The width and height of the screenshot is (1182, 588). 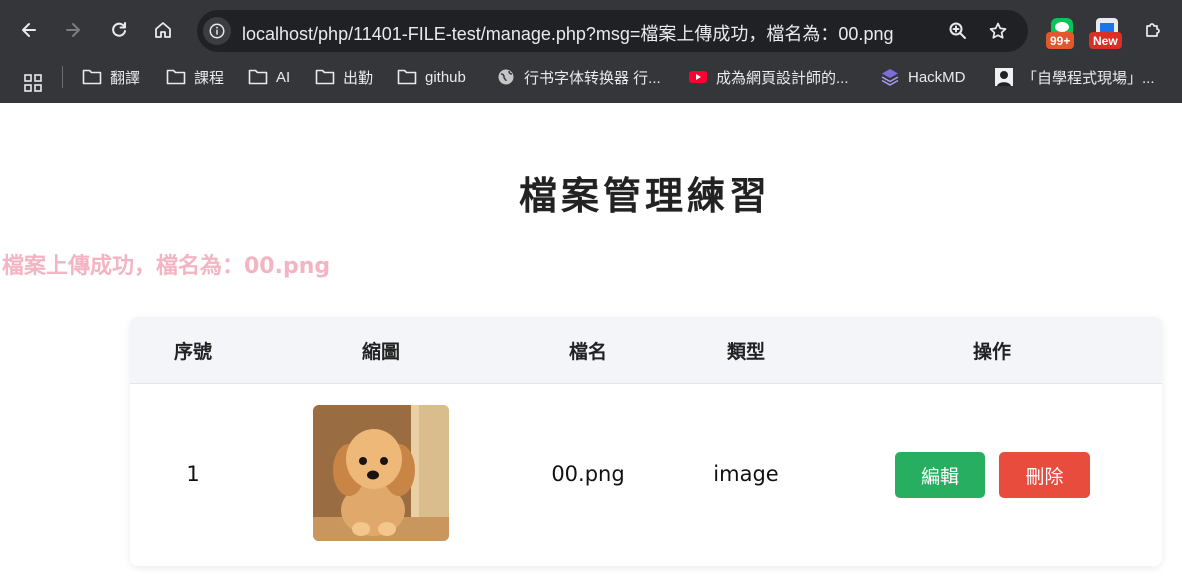 What do you see at coordinates (283, 77) in the screenshot?
I see `bookmark-label: AI` at bounding box center [283, 77].